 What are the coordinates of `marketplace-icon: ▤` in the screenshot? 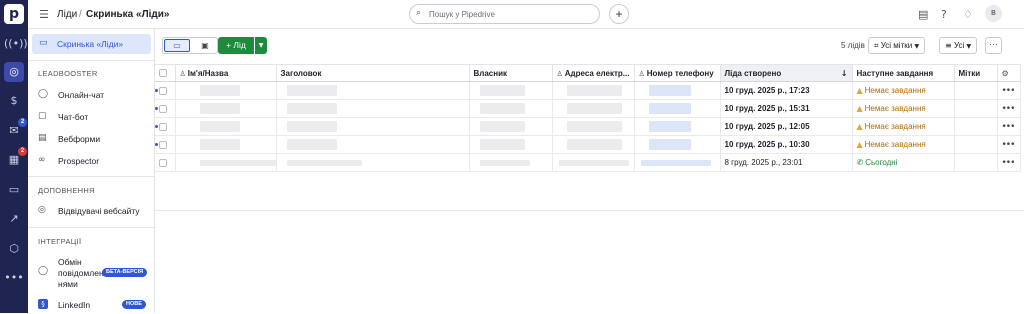 It's located at (923, 14).